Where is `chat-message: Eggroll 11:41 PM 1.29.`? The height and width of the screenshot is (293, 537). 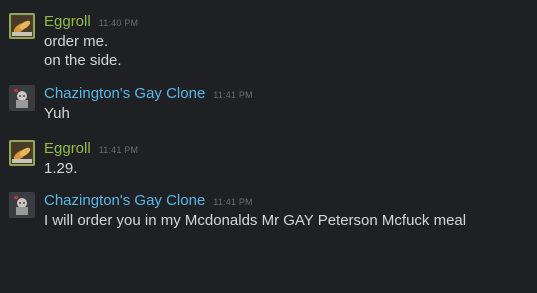 chat-message: Eggroll 11:41 PM 1.29. is located at coordinates (268, 158).